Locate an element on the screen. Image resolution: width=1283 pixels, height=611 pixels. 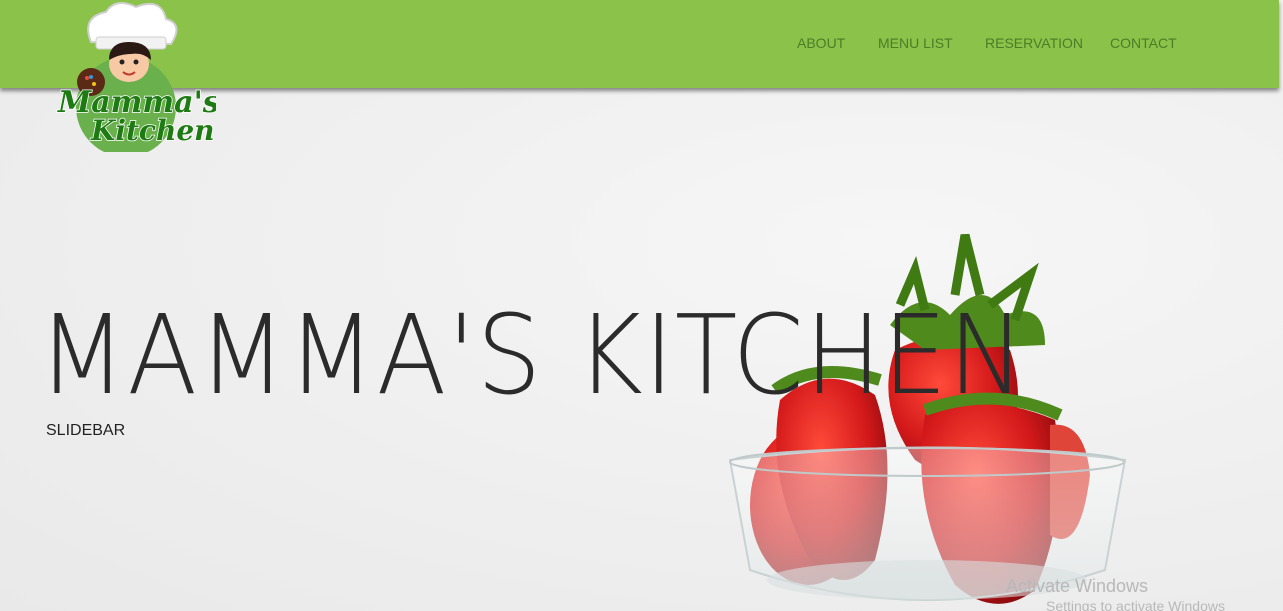
os-activation-watermark-text: Settings to activate Windows is located at coordinates (1135, 604).